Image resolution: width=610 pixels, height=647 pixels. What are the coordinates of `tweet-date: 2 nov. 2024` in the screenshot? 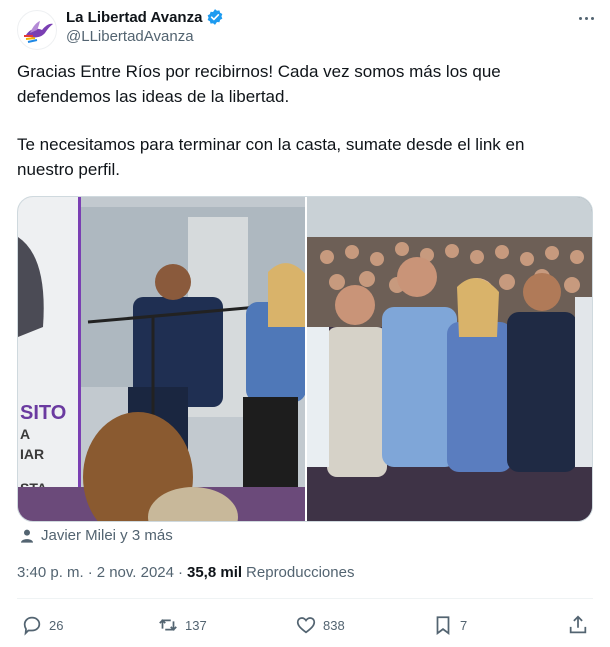 It's located at (135, 572).